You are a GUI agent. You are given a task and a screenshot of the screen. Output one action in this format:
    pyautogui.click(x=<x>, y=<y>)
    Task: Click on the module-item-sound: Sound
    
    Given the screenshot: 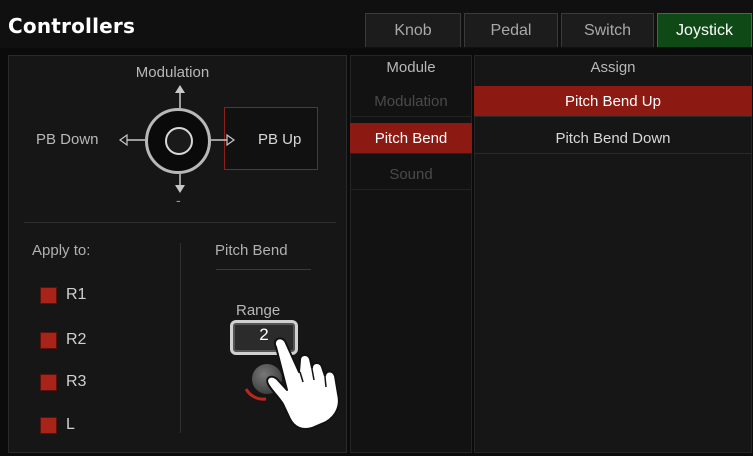 What is the action you would take?
    pyautogui.click(x=411, y=174)
    